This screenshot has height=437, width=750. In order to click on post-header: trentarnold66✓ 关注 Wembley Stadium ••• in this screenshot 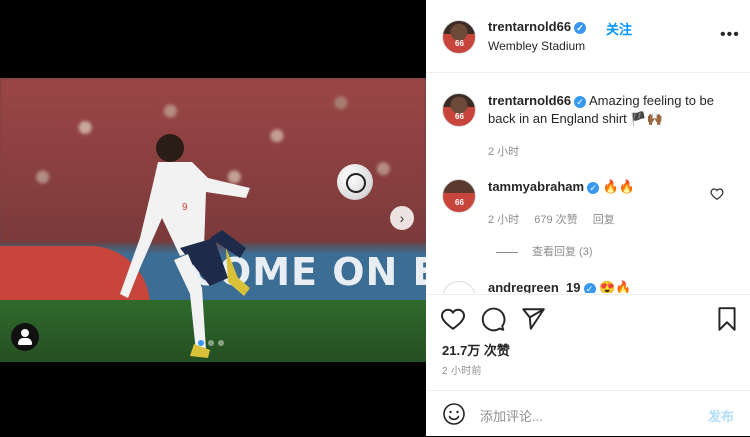, I will do `click(588, 36)`.